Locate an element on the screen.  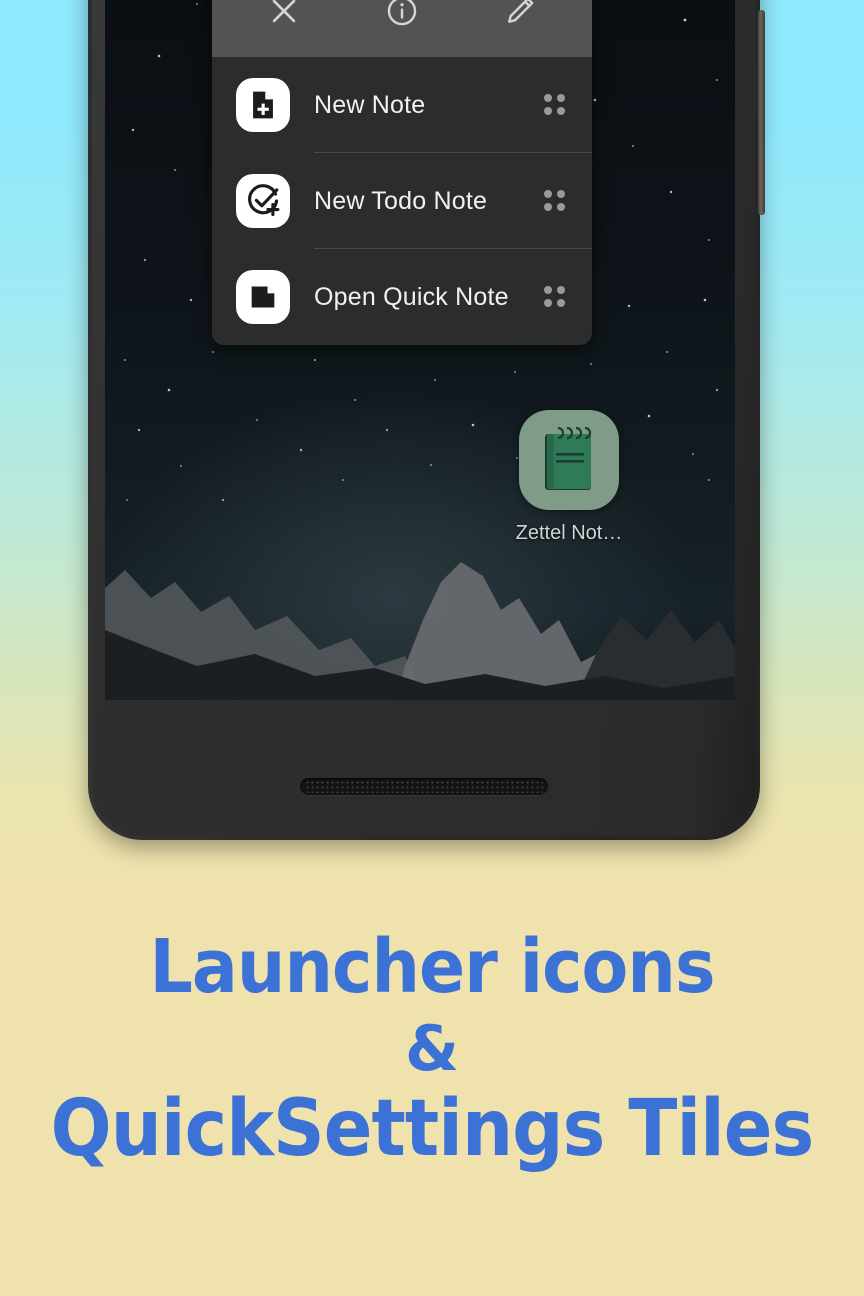
popup-toolbar is located at coordinates (402, 28).